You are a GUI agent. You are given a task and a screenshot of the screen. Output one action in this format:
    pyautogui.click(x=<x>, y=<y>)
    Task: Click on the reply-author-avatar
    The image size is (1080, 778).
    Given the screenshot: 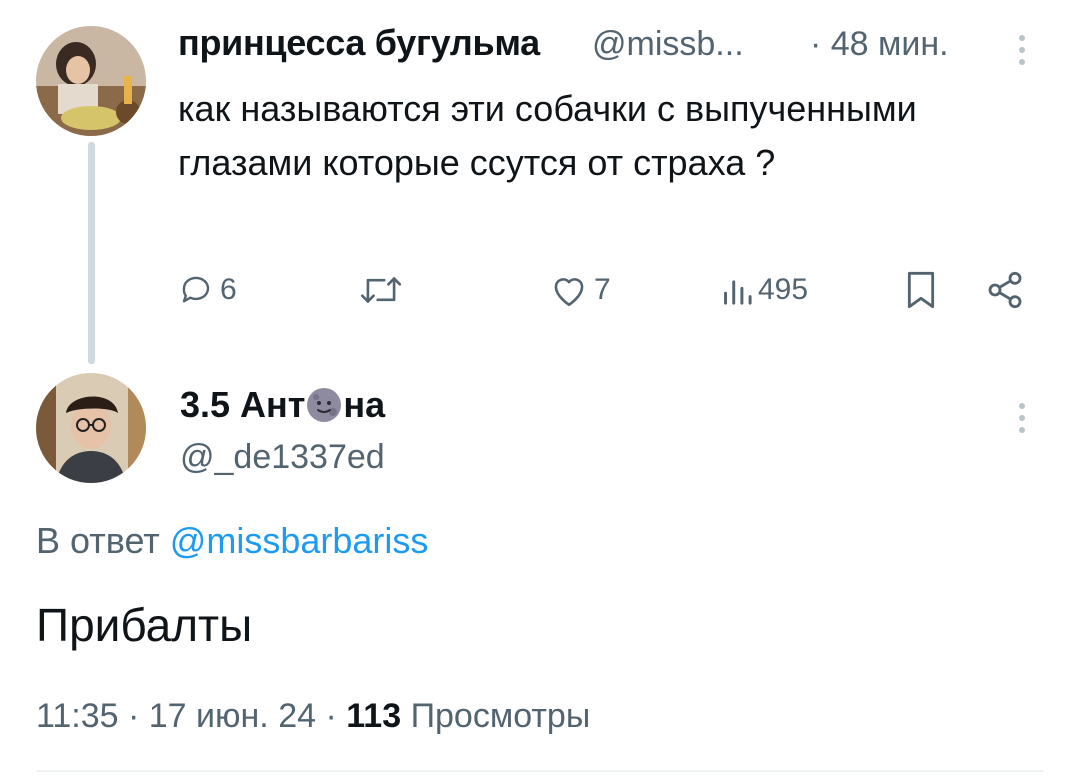 What is the action you would take?
    pyautogui.click(x=91, y=428)
    